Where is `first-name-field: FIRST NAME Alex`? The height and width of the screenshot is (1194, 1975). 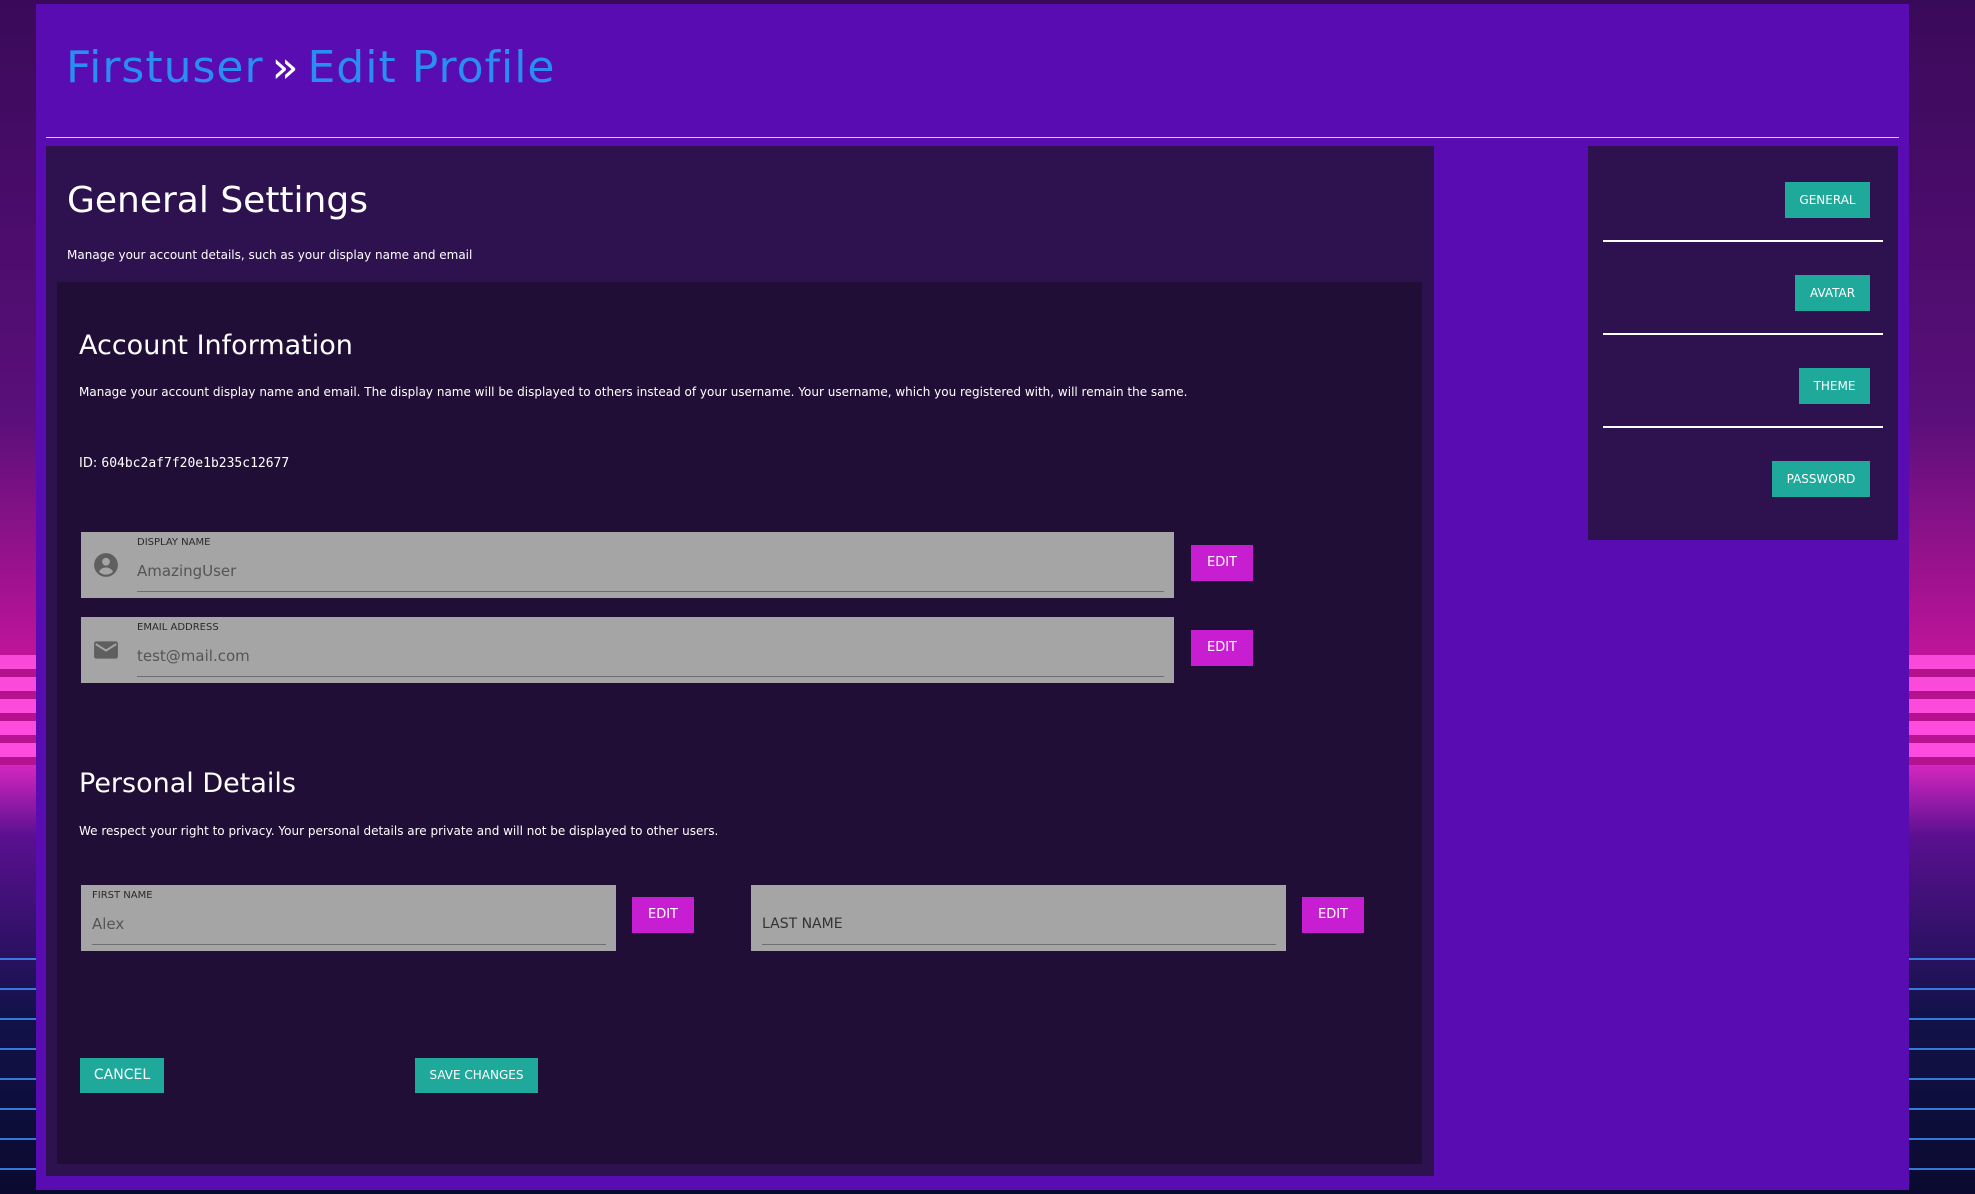
first-name-field: FIRST NAME Alex is located at coordinates (348, 918).